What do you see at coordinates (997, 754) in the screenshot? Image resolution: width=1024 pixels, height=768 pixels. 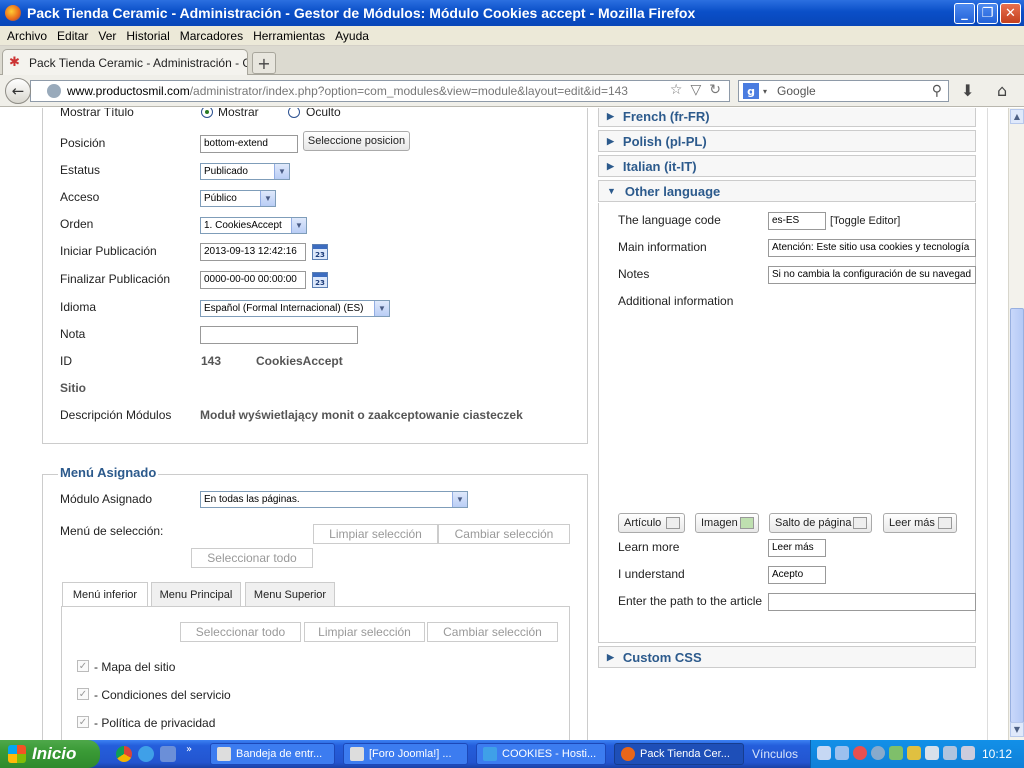 I see `taskbar-clock: 10:12` at bounding box center [997, 754].